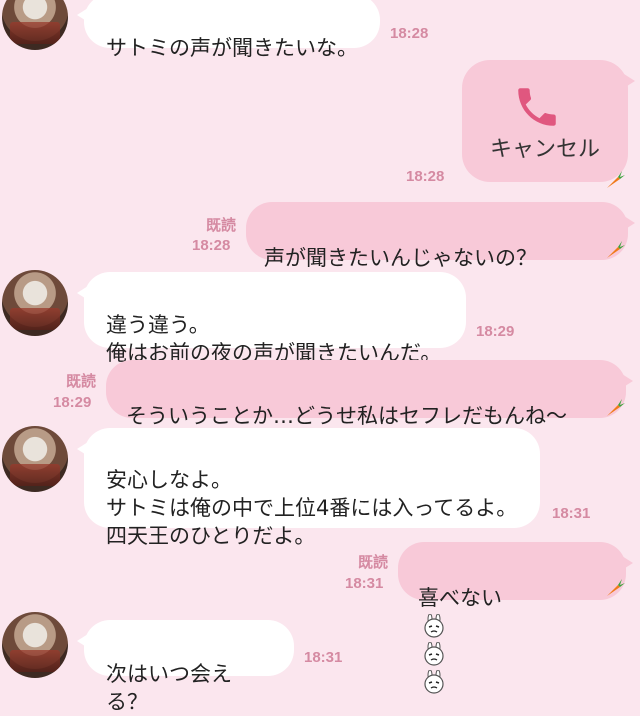 This screenshot has height=716, width=640. I want to click on call-label: キャンセル, so click(544, 149).